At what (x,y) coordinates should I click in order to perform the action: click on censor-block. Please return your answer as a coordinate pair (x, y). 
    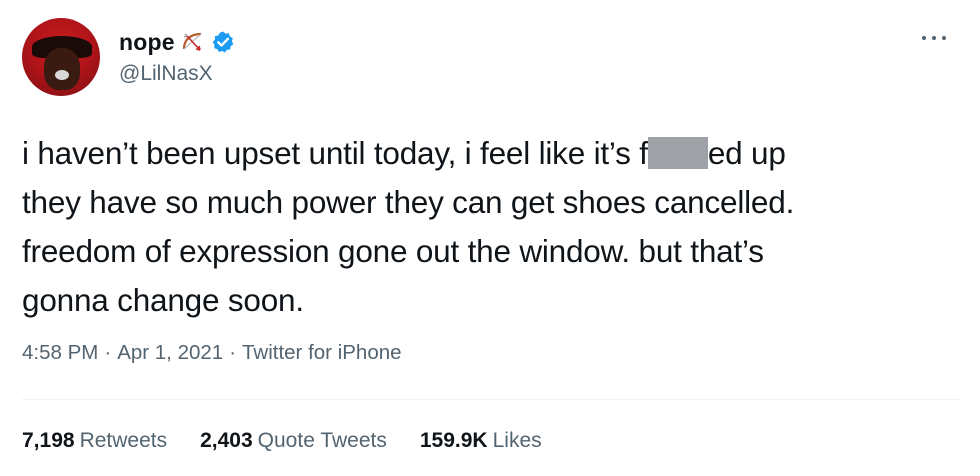
    Looking at the image, I should click on (677, 153).